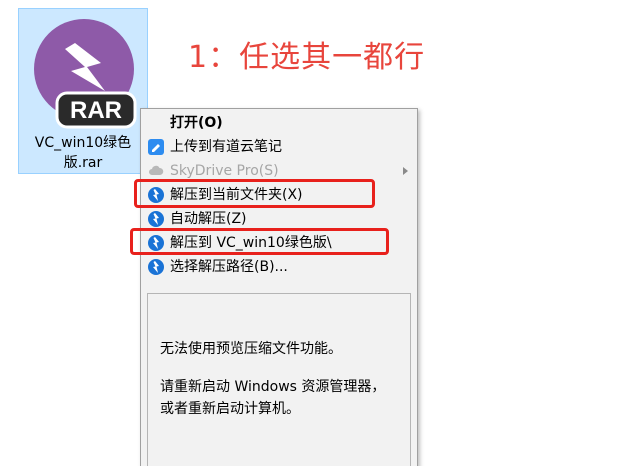  I want to click on file-name-line1: VC_win10绿色, so click(83, 143).